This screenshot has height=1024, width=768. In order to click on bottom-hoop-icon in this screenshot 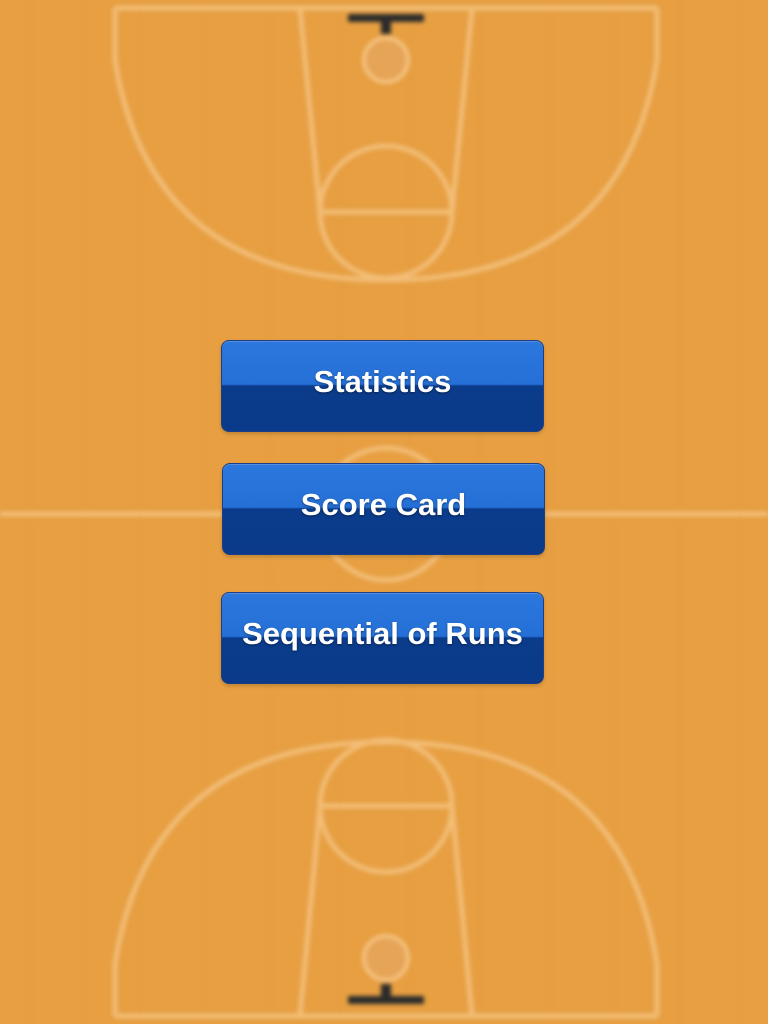, I will do `click(386, 969)`.